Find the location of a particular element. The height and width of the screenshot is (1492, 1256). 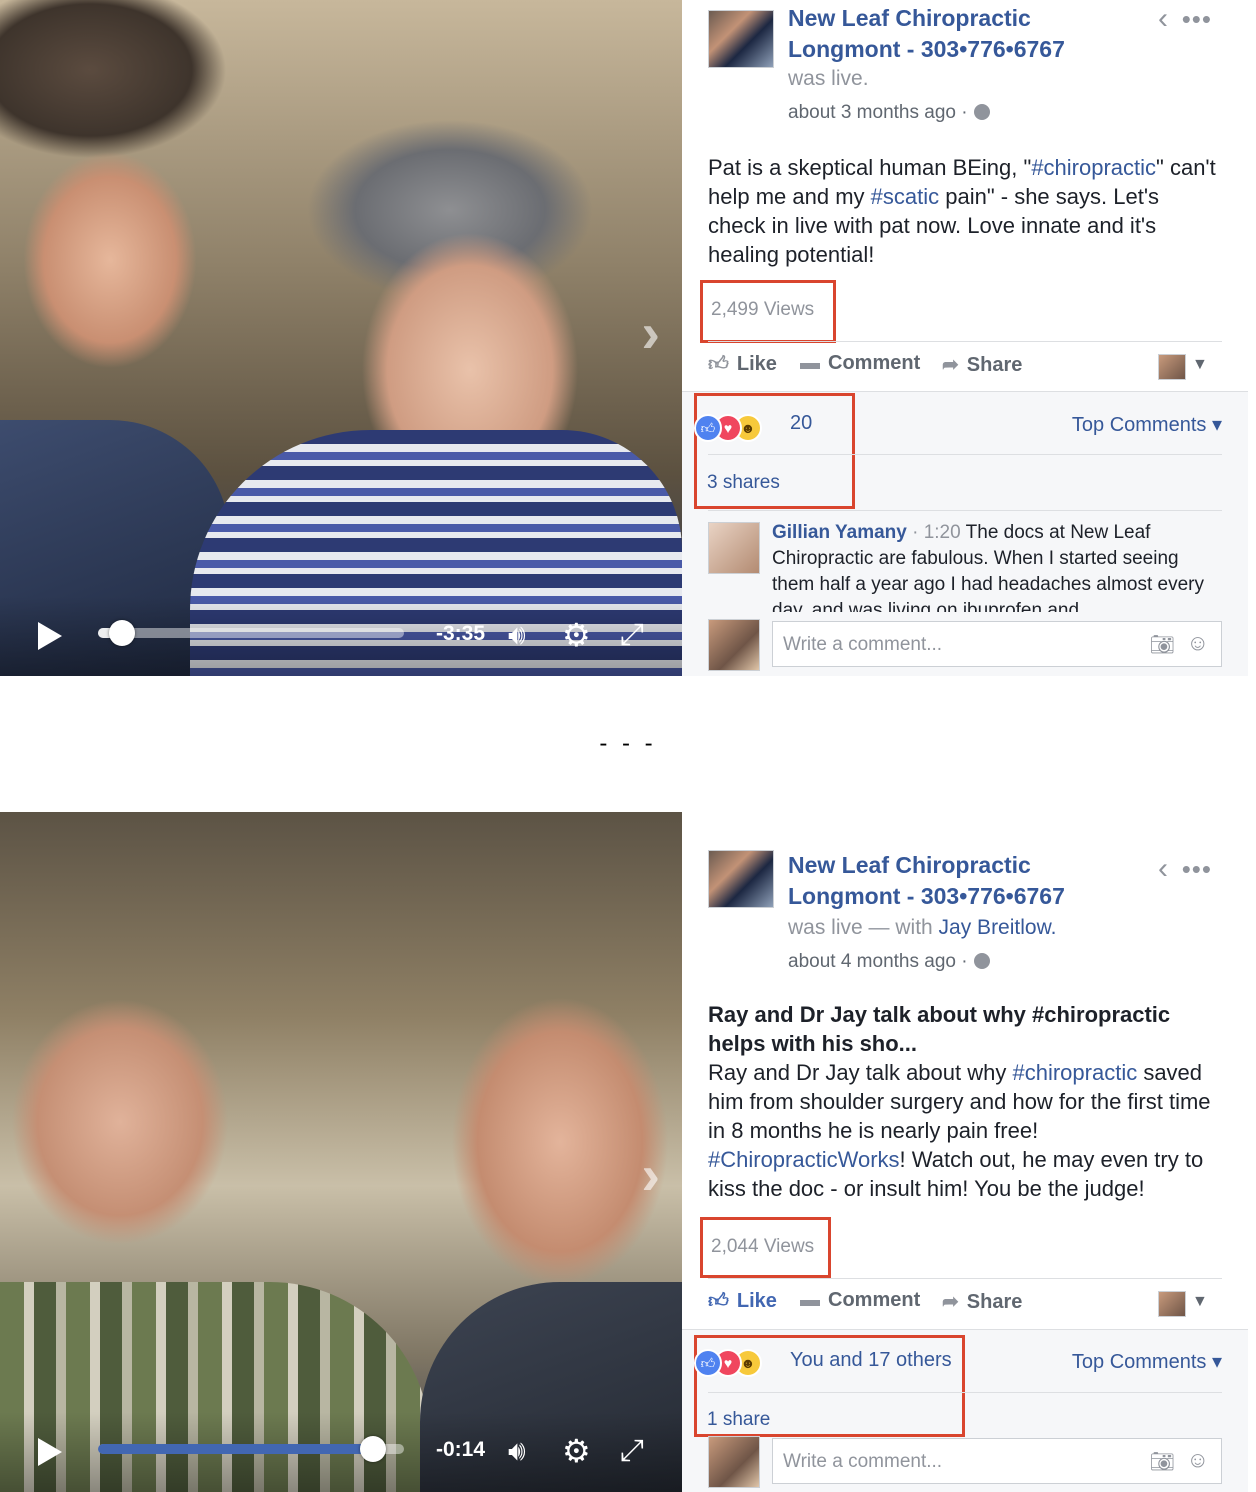

comment-composer: Write a comment... 📷︎ ☺ is located at coordinates (965, 645).